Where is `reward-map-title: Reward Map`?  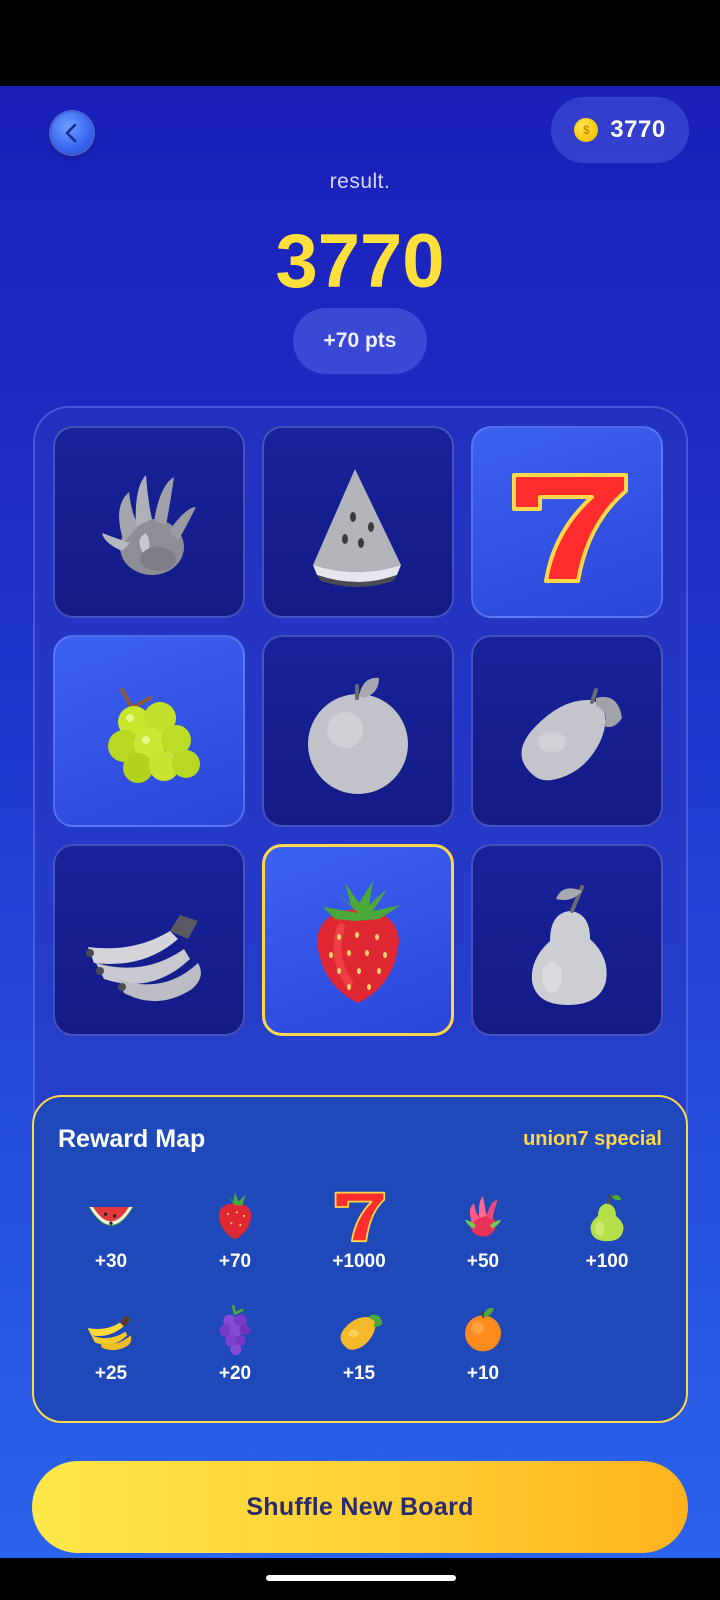 reward-map-title: Reward Map is located at coordinates (132, 1139).